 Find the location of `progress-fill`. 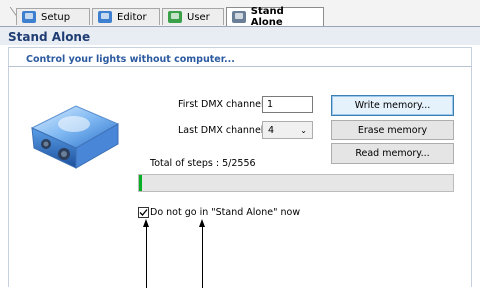

progress-fill is located at coordinates (141, 183).